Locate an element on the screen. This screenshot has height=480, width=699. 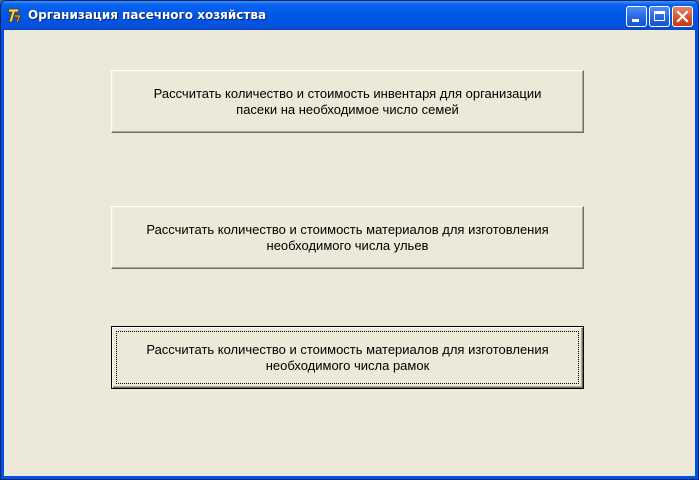
minimize-button is located at coordinates (636, 16).